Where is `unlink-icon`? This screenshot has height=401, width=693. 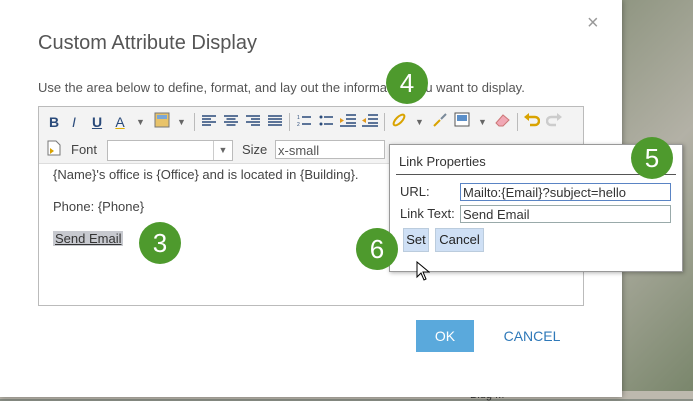
unlink-icon is located at coordinates (440, 122).